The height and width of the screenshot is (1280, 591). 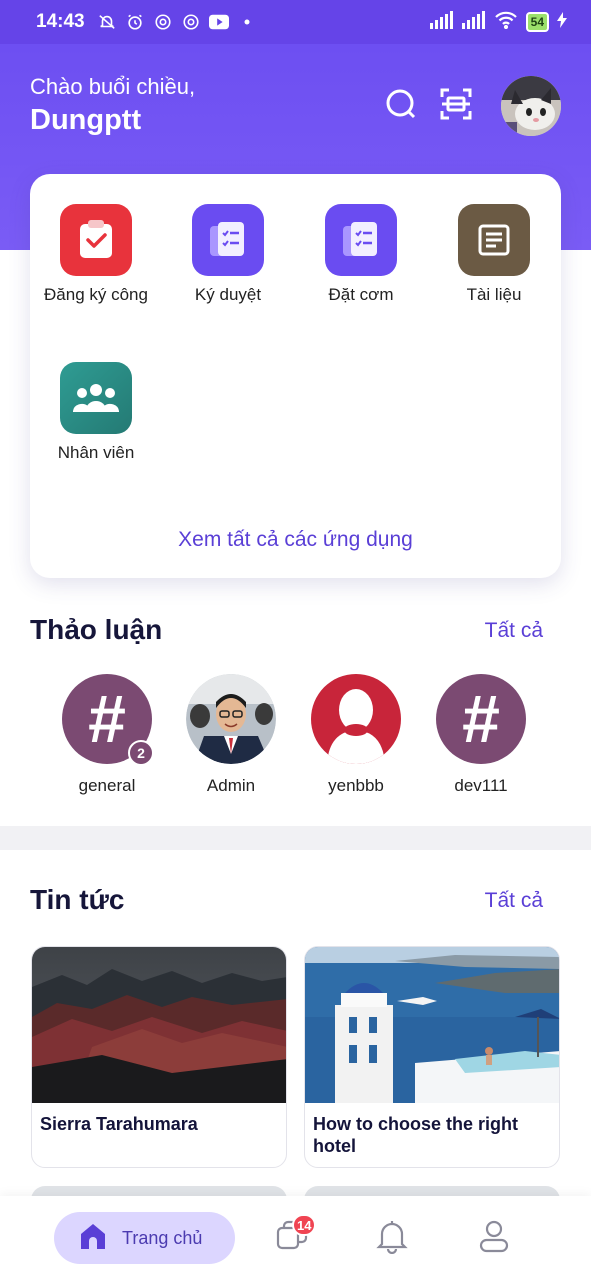 I want to click on search-icon, so click(x=401, y=106).